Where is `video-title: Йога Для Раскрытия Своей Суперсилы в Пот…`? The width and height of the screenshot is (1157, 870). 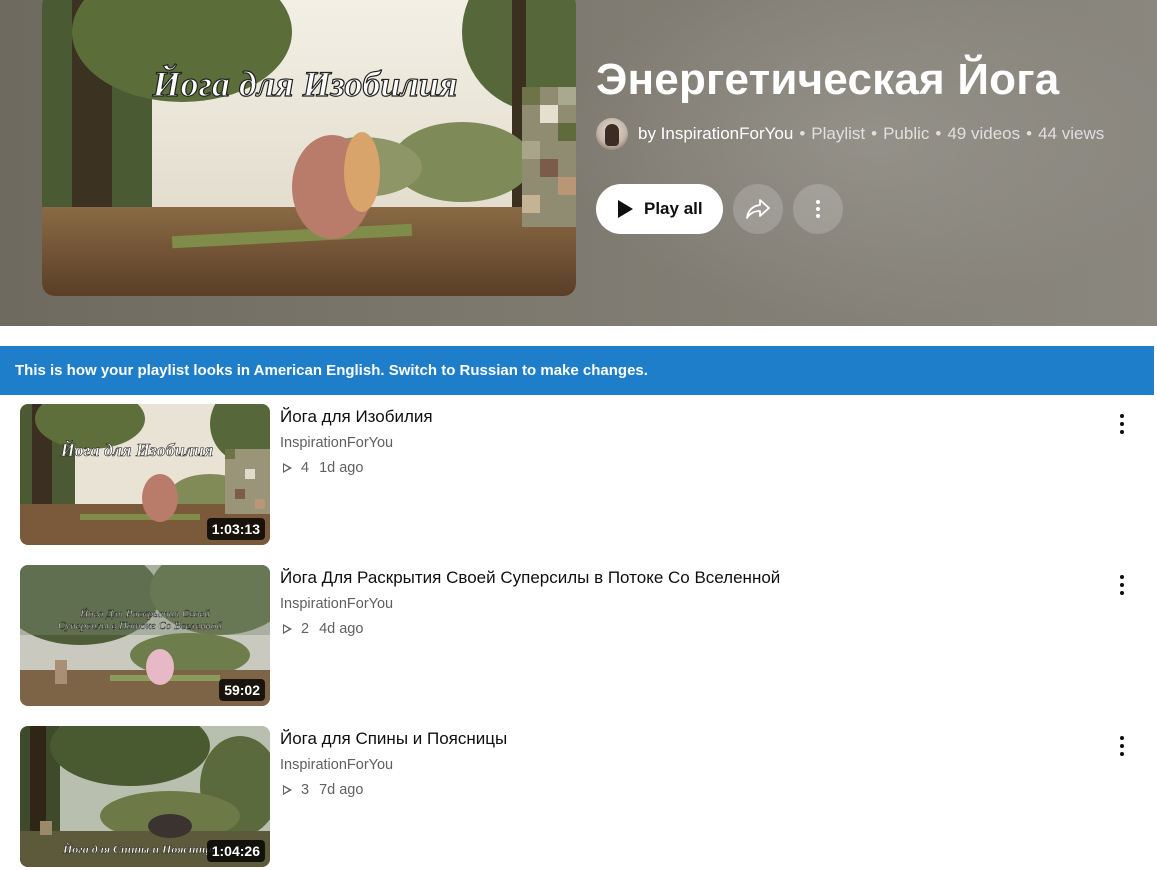
video-title: Йога Для Раскрытия Своей Суперсилы в Пот… is located at coordinates (530, 578).